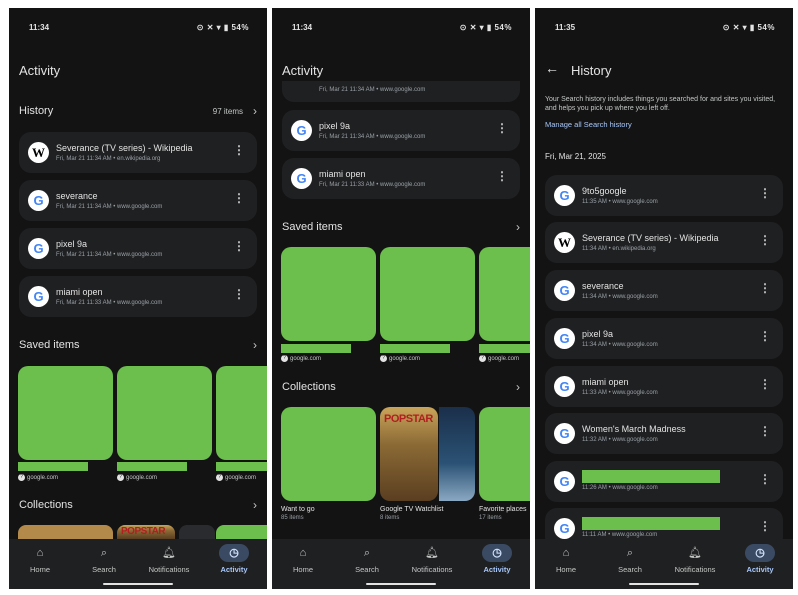 Image resolution: width=798 pixels, height=595 pixels. What do you see at coordinates (109, 303) in the screenshot?
I see `history-meta: Fri, Mar 21 11:33 AM • www.google.com` at bounding box center [109, 303].